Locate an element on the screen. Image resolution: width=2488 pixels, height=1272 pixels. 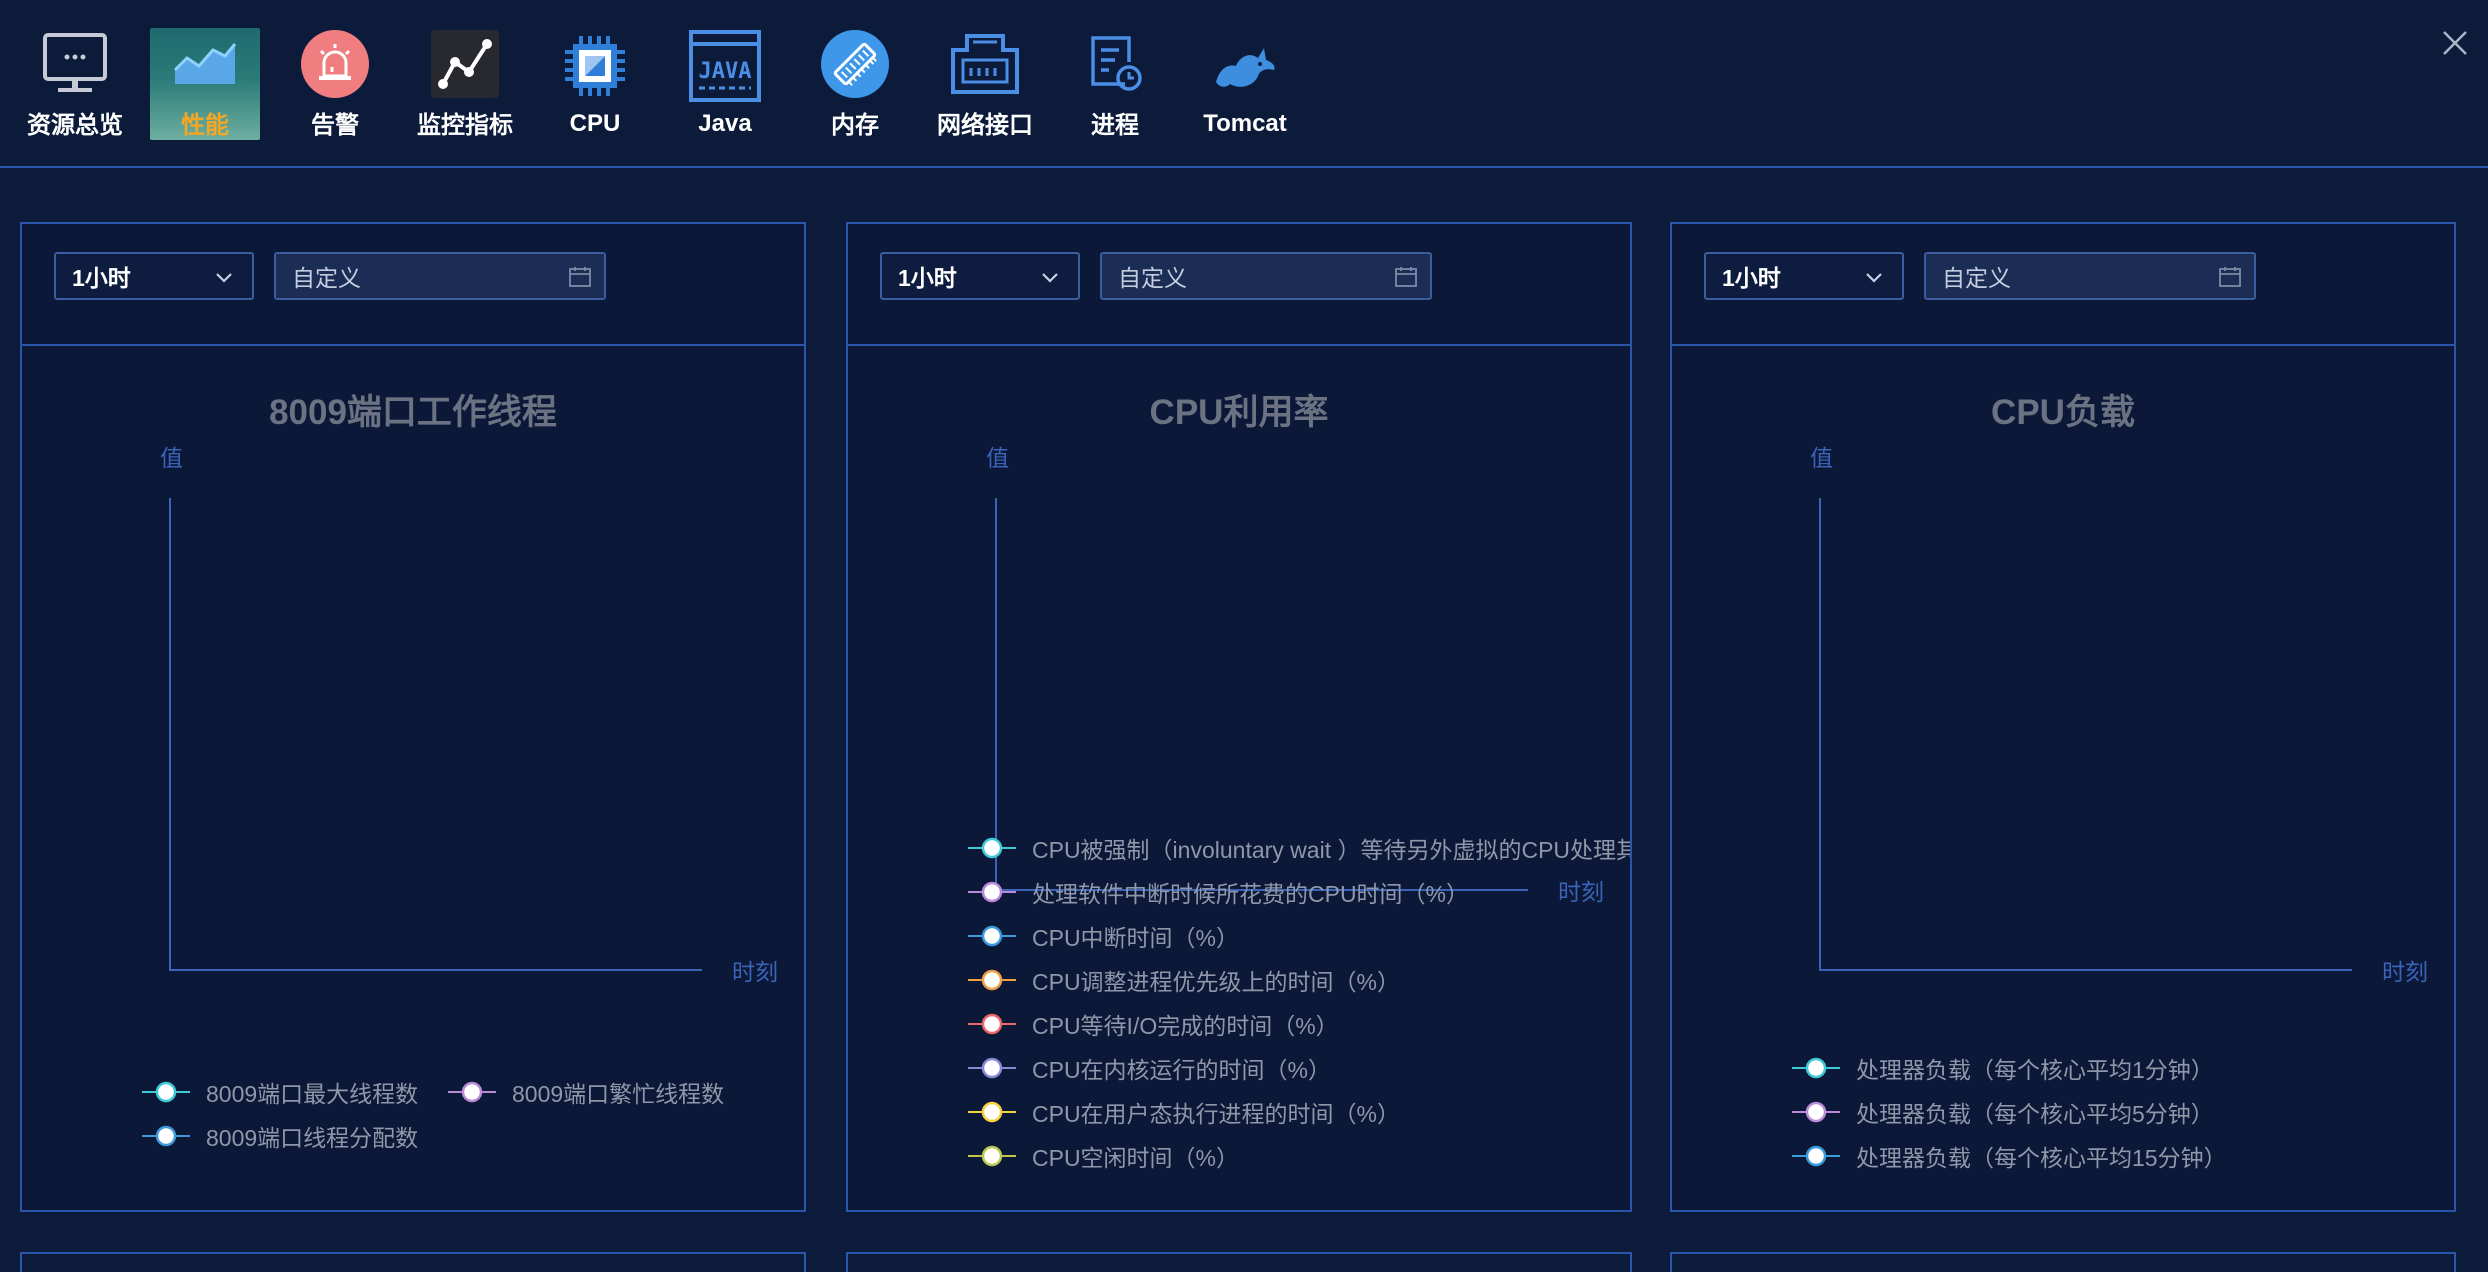
toolbar-item-memory: 内存 is located at coordinates (855, 84).